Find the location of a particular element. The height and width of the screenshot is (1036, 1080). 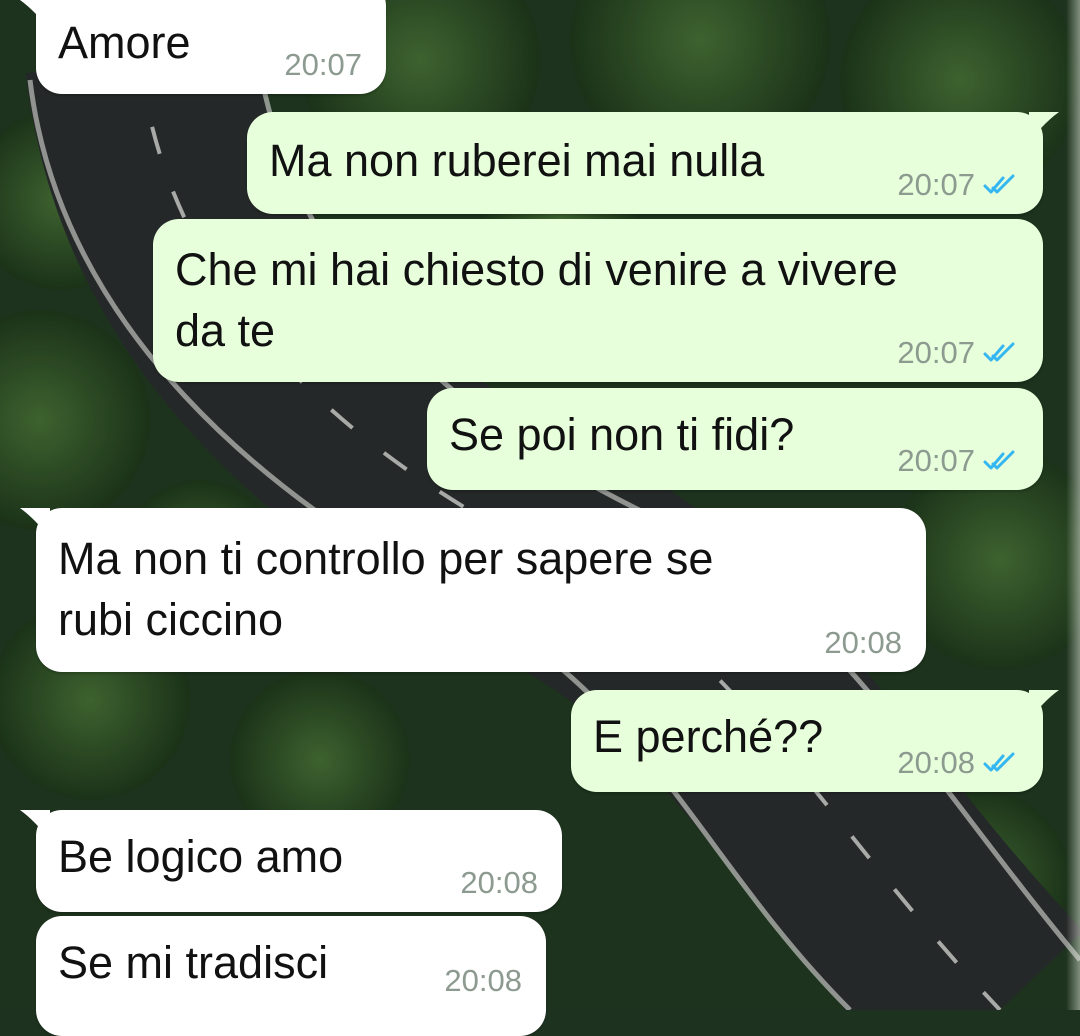

message-text: Be logico amo is located at coordinates (201, 856).